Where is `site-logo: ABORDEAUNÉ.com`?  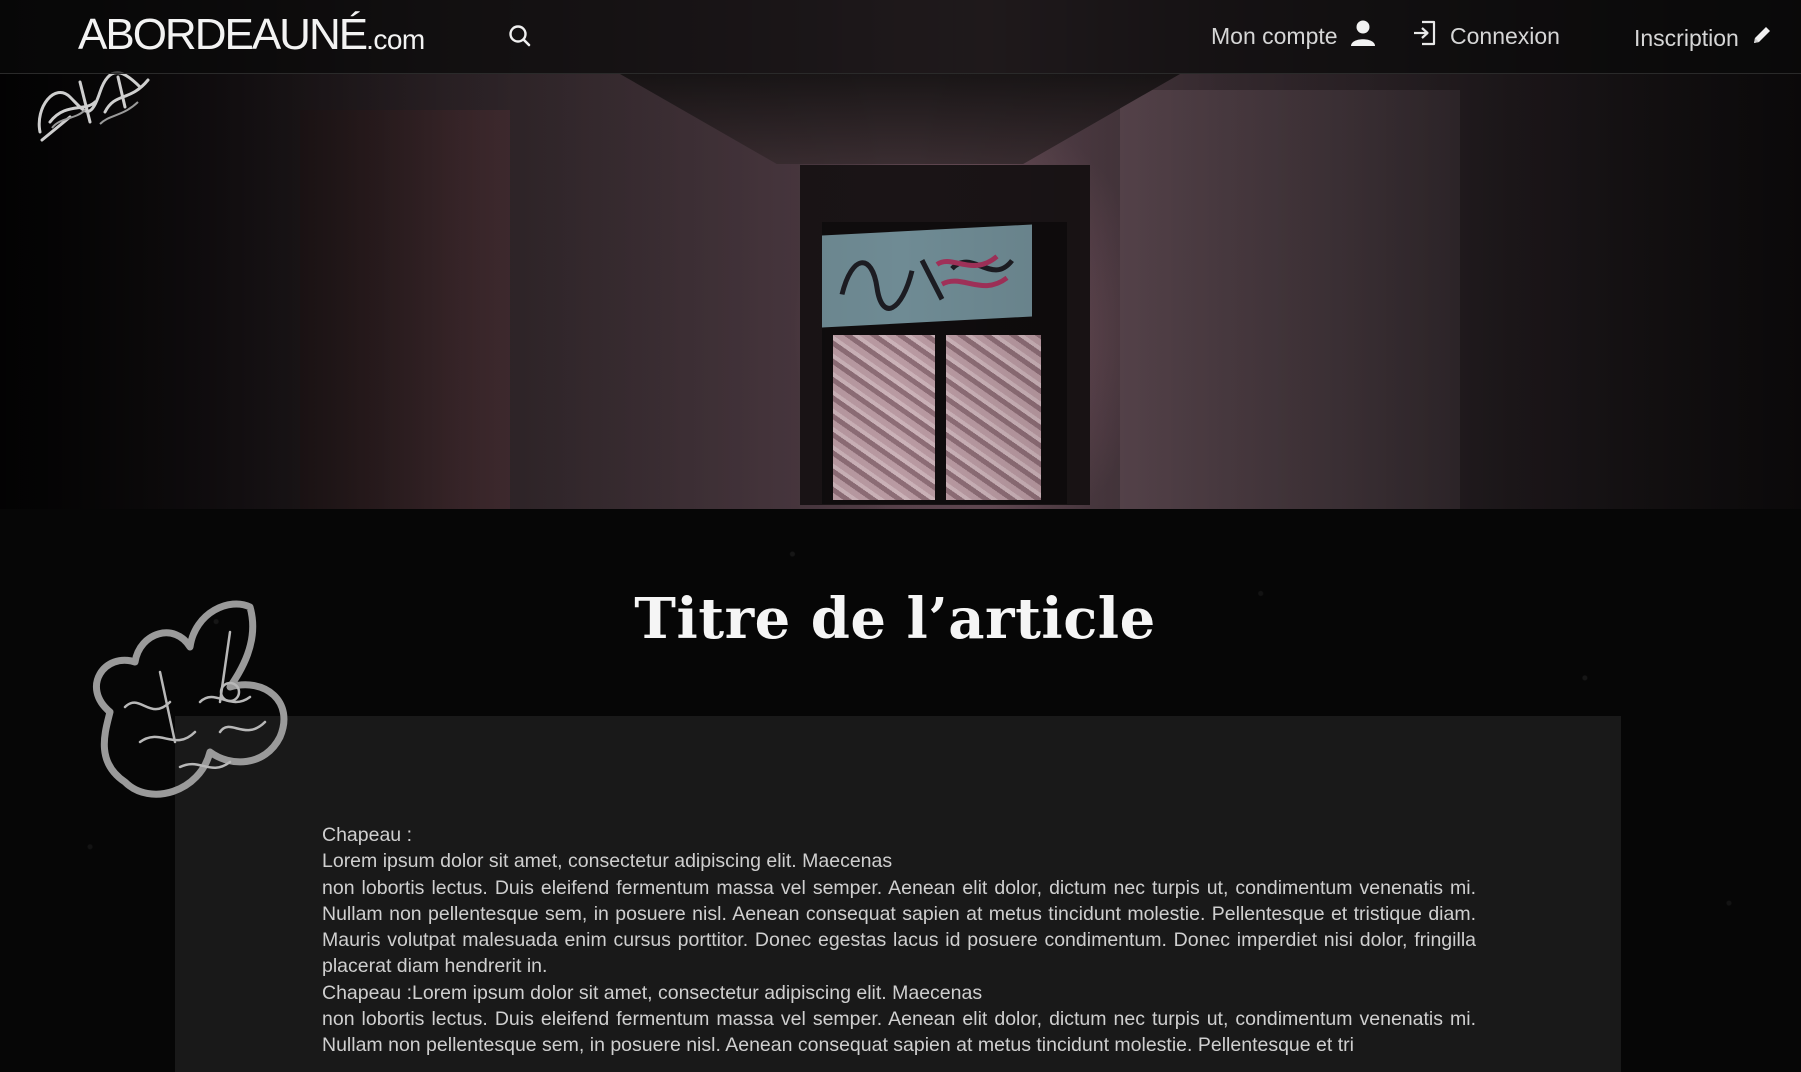 site-logo: ABORDEAUNÉ.com is located at coordinates (251, 35).